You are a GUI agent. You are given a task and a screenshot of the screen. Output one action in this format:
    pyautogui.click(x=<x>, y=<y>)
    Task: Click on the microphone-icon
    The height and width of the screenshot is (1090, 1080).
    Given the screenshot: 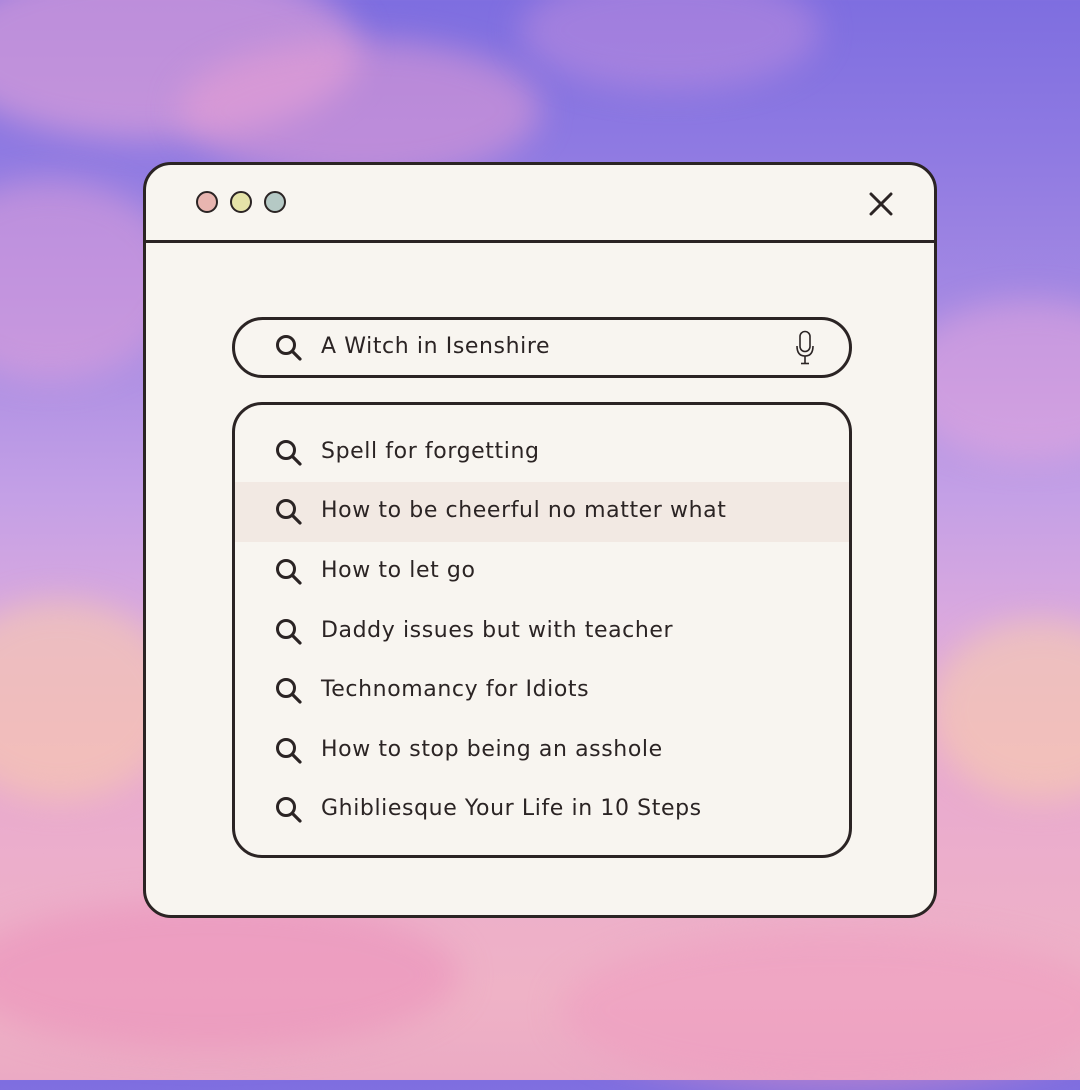 What is the action you would take?
    pyautogui.click(x=805, y=348)
    